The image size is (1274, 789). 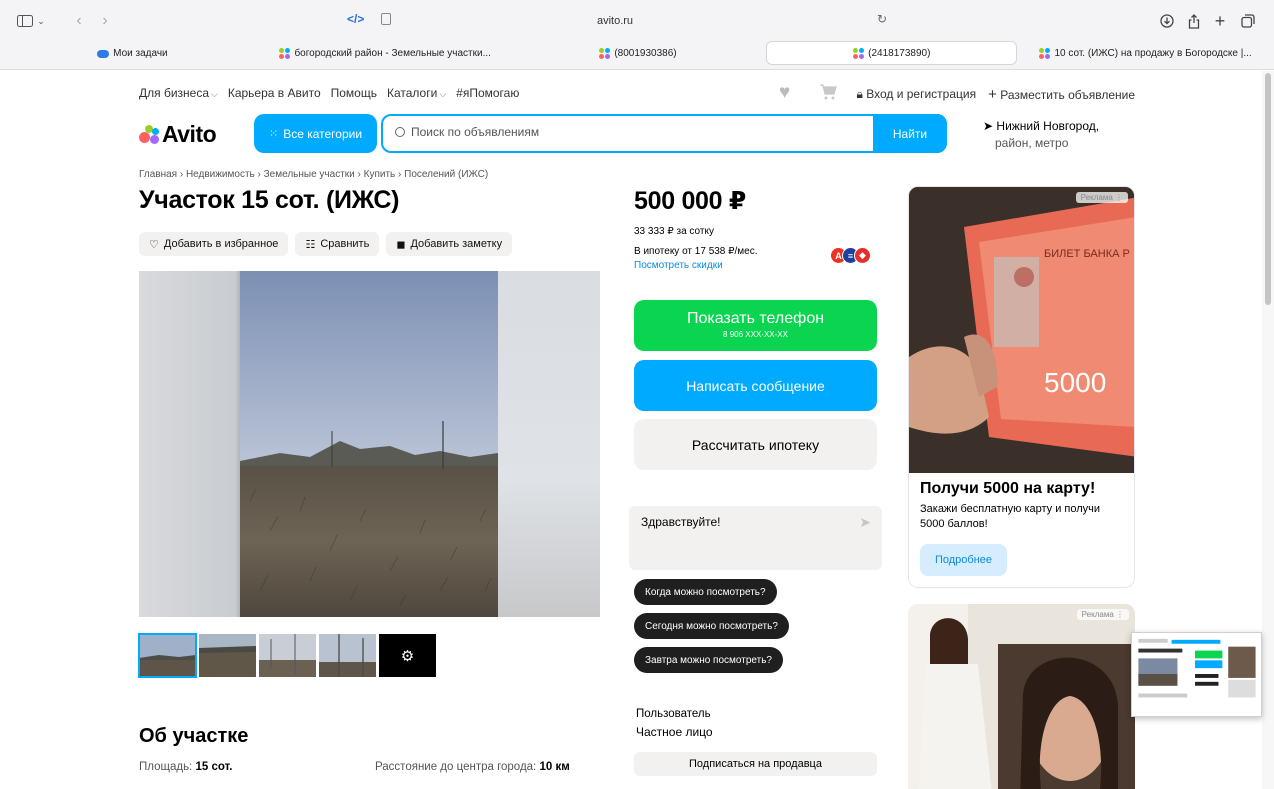 I want to click on address-bar: </> avito.ru ↻, so click(x=615, y=21).